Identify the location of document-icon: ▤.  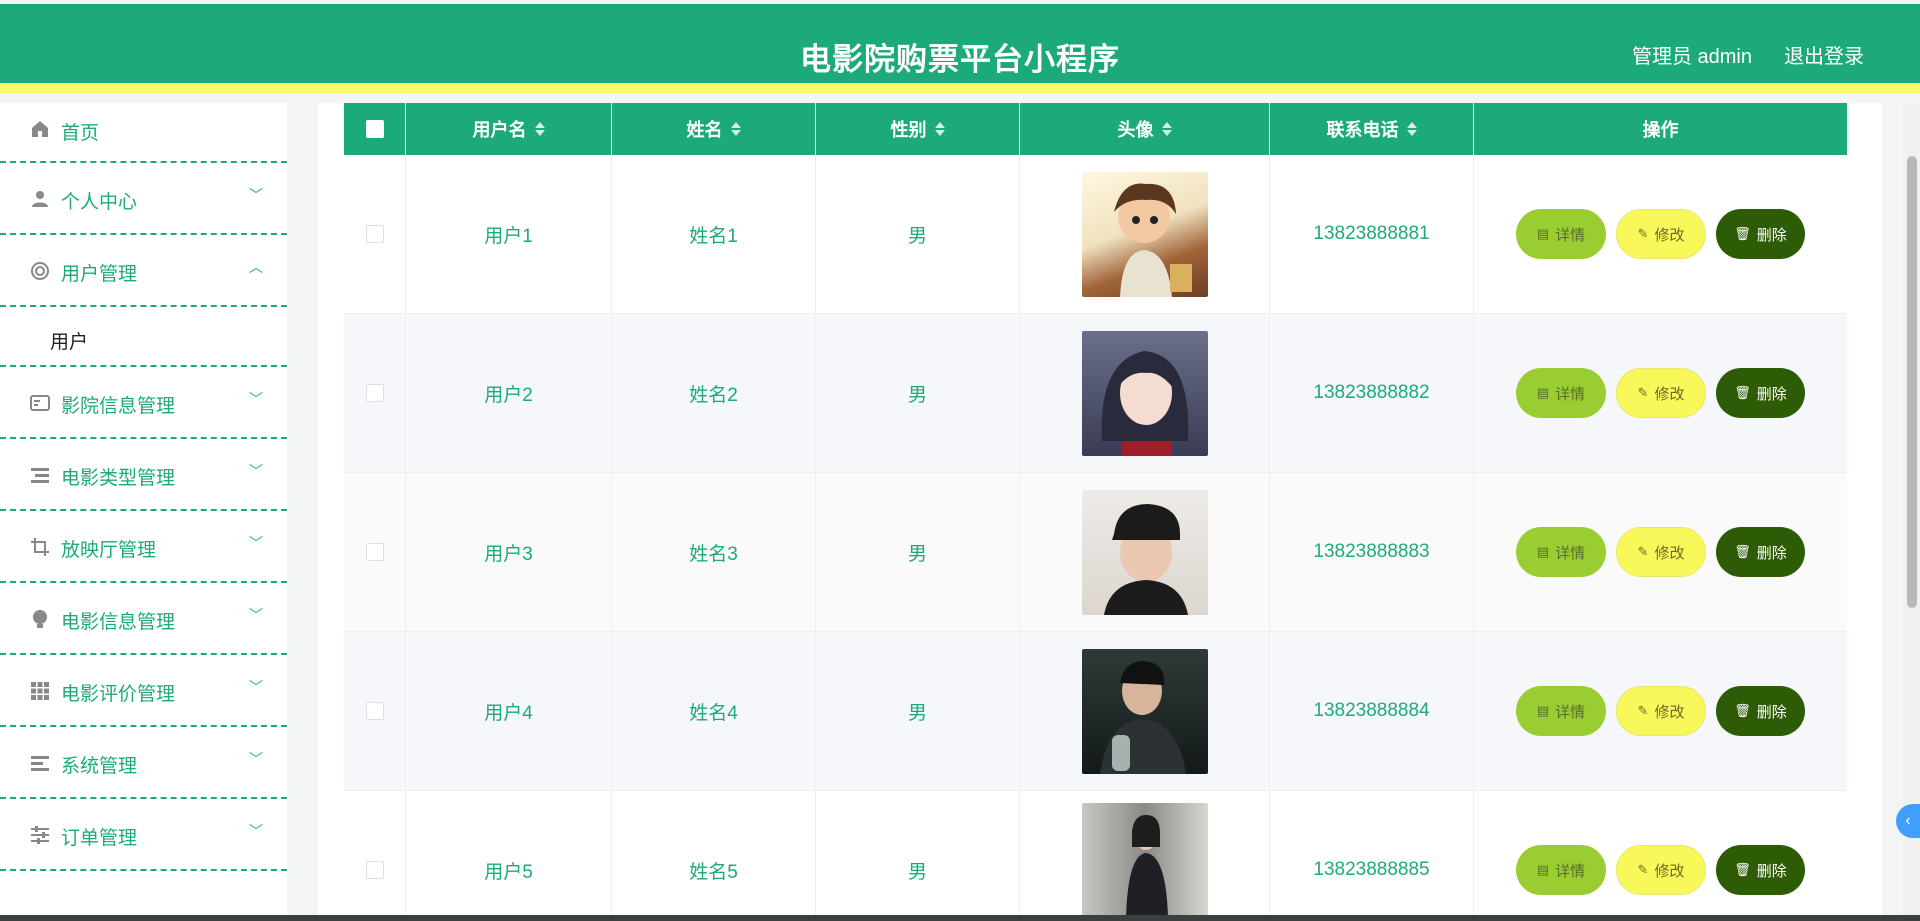
(1543, 869).